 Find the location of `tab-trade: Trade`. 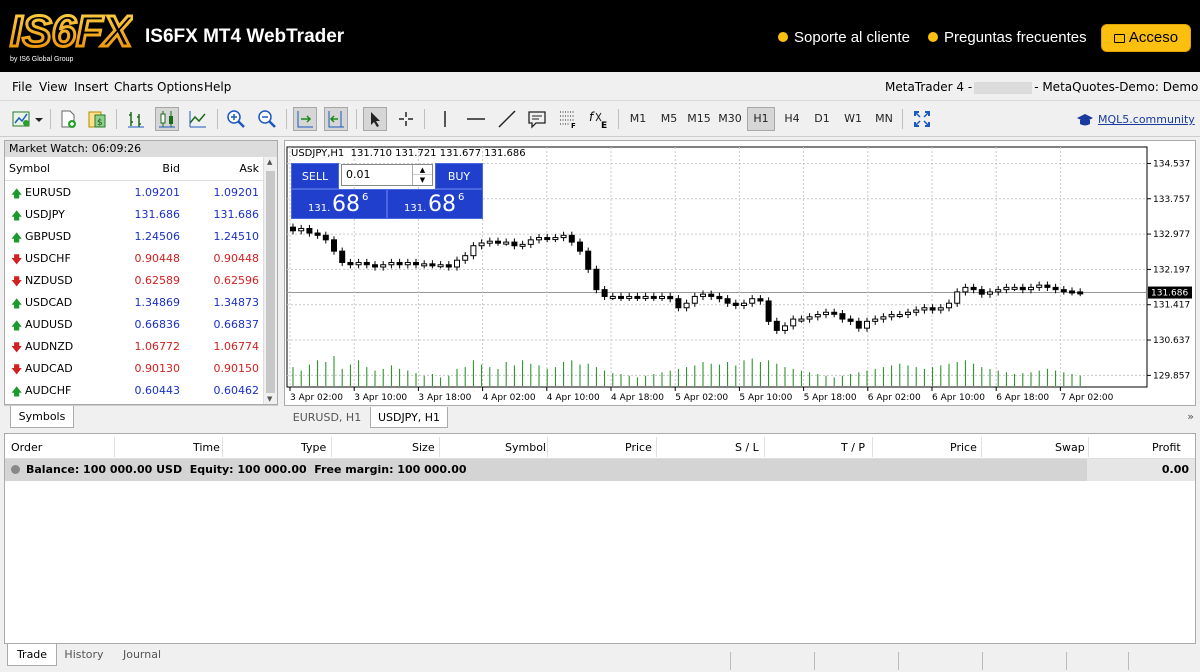

tab-trade: Trade is located at coordinates (32, 655).